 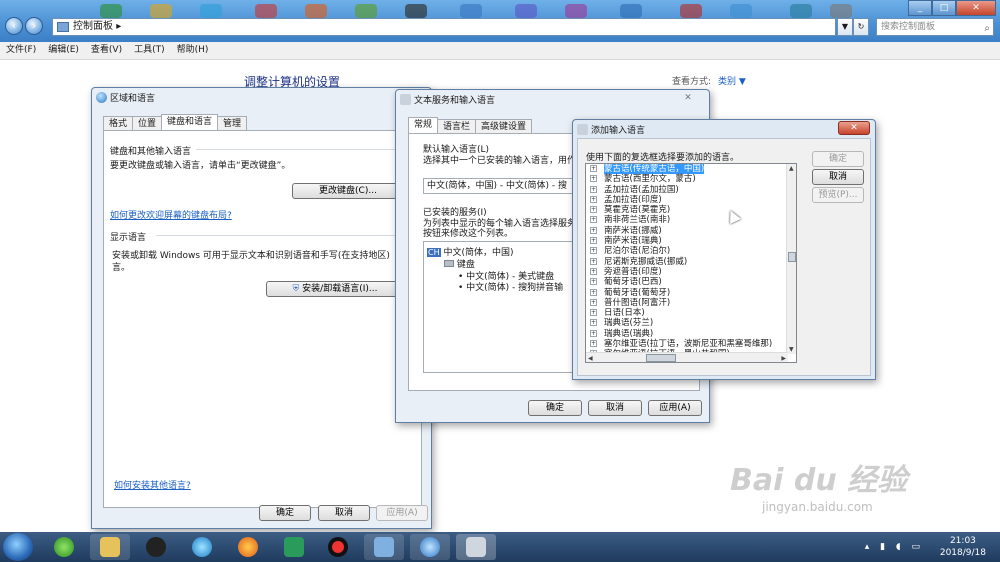 I want to click on hscroll-thumb, so click(x=661, y=358).